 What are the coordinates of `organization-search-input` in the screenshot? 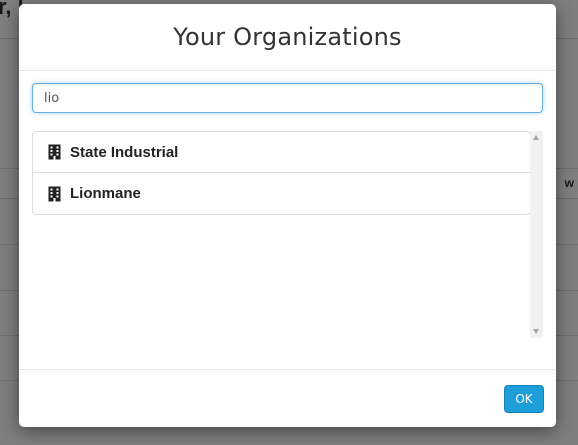 It's located at (287, 98).